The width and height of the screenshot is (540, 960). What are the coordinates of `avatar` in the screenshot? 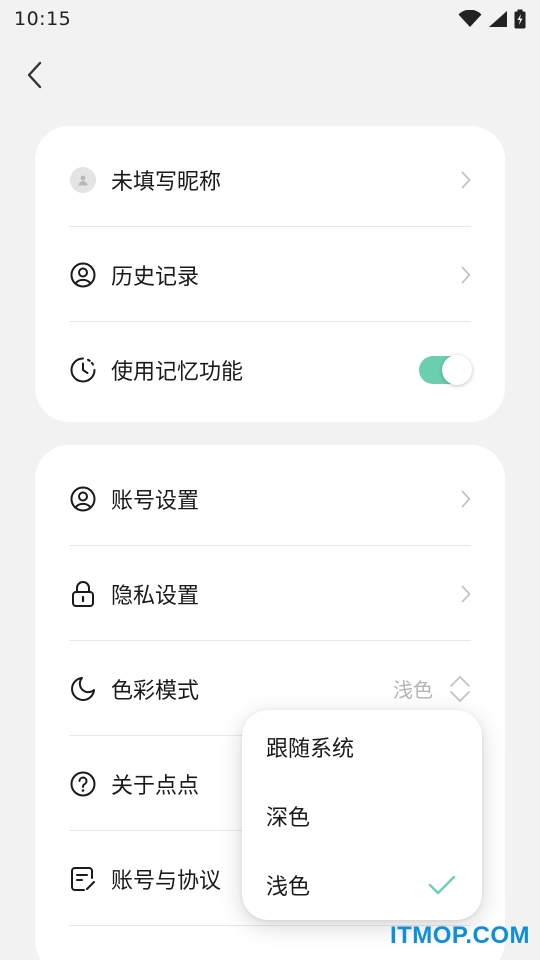 It's located at (83, 180).